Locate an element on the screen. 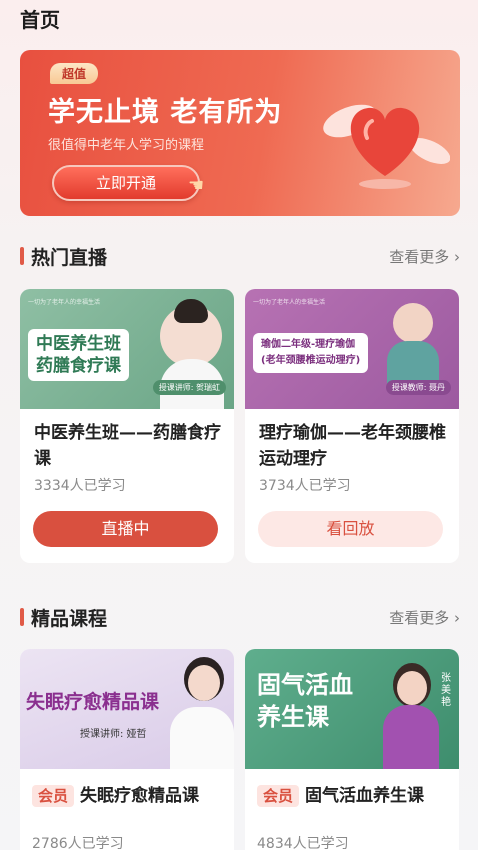  course-thumbnail: 固气活血 养生课 张美艳 is located at coordinates (352, 709).